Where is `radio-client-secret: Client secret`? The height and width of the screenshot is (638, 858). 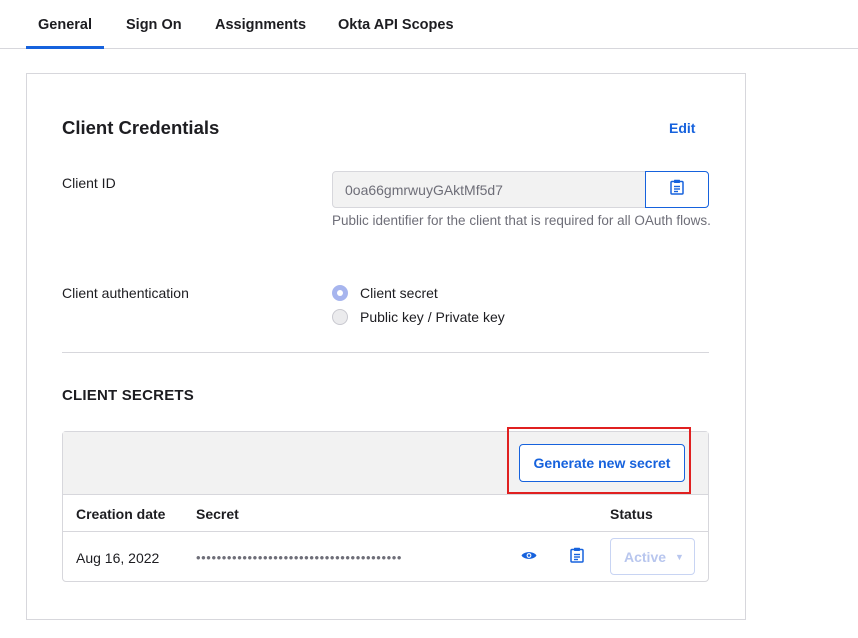 radio-client-secret: Client secret is located at coordinates (385, 293).